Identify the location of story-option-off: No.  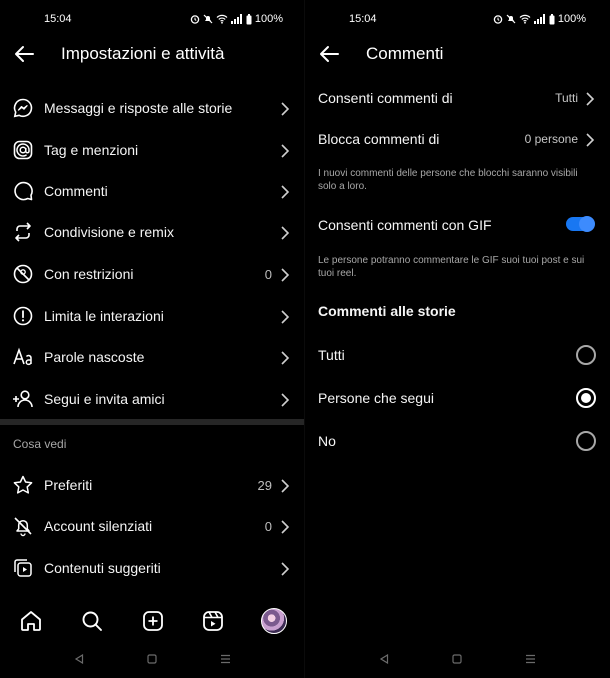
(457, 441).